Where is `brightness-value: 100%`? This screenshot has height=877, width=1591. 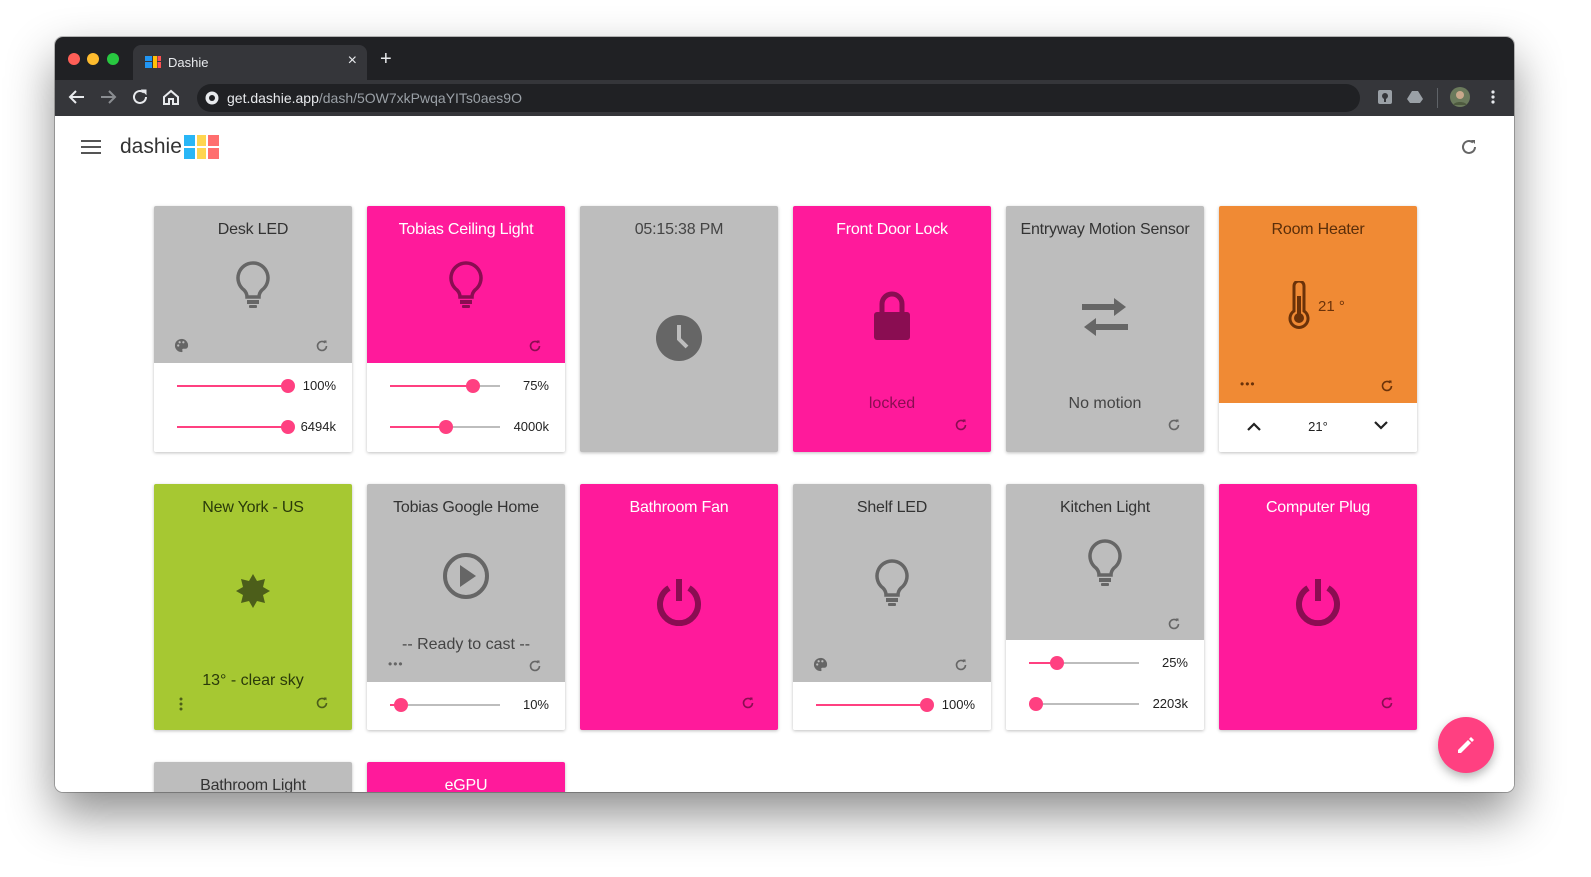 brightness-value: 100% is located at coordinates (319, 385).